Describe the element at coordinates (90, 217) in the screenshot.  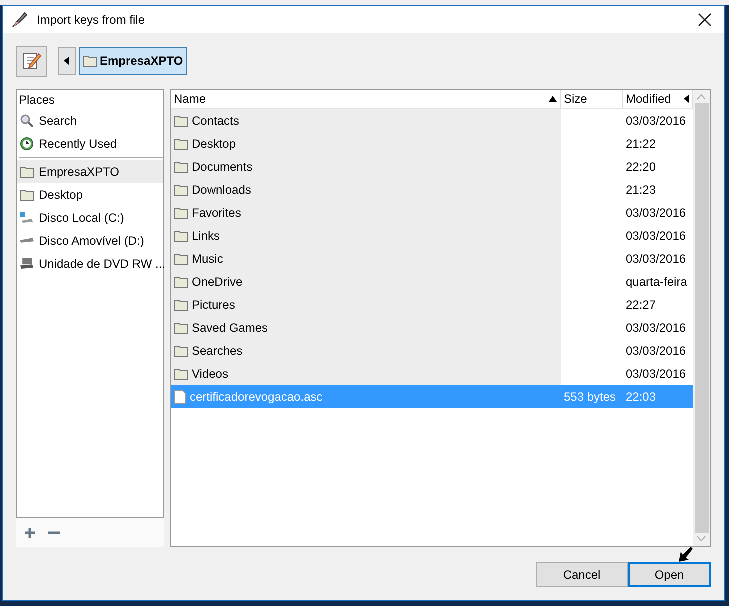
I see `place-item: Disco Local (C:)` at that location.